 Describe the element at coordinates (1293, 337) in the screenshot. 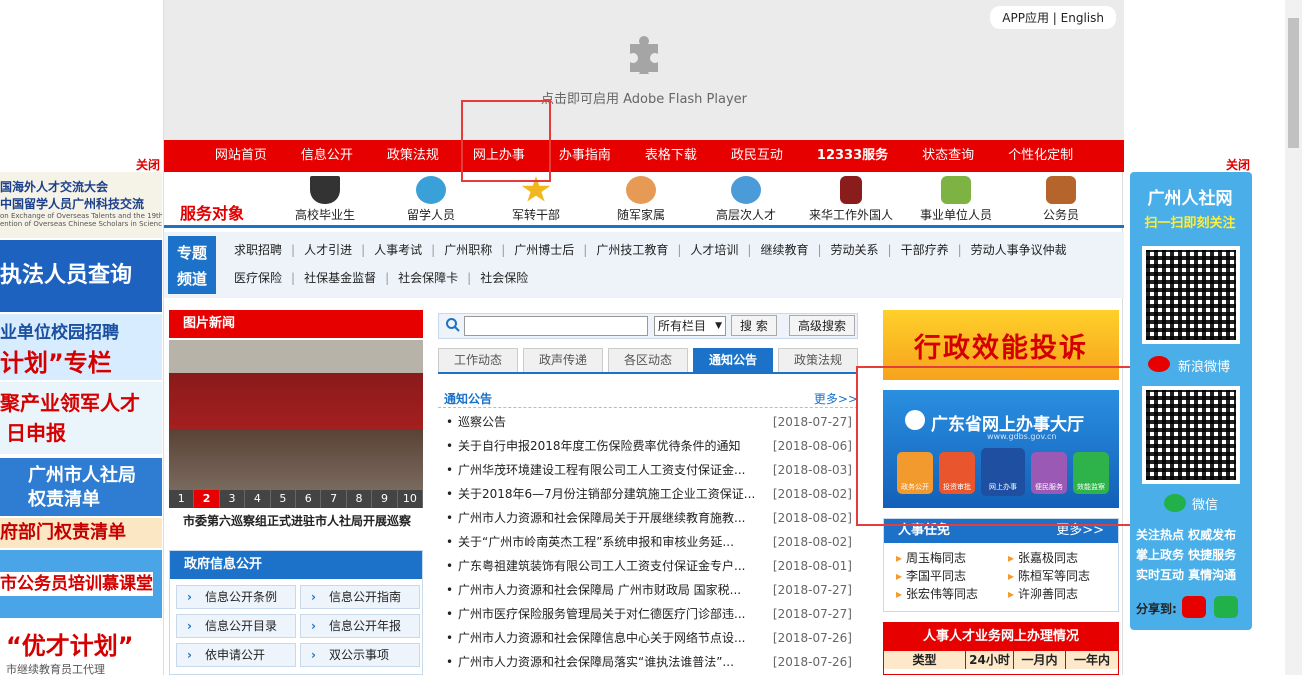

I see `page-scrollbar` at that location.